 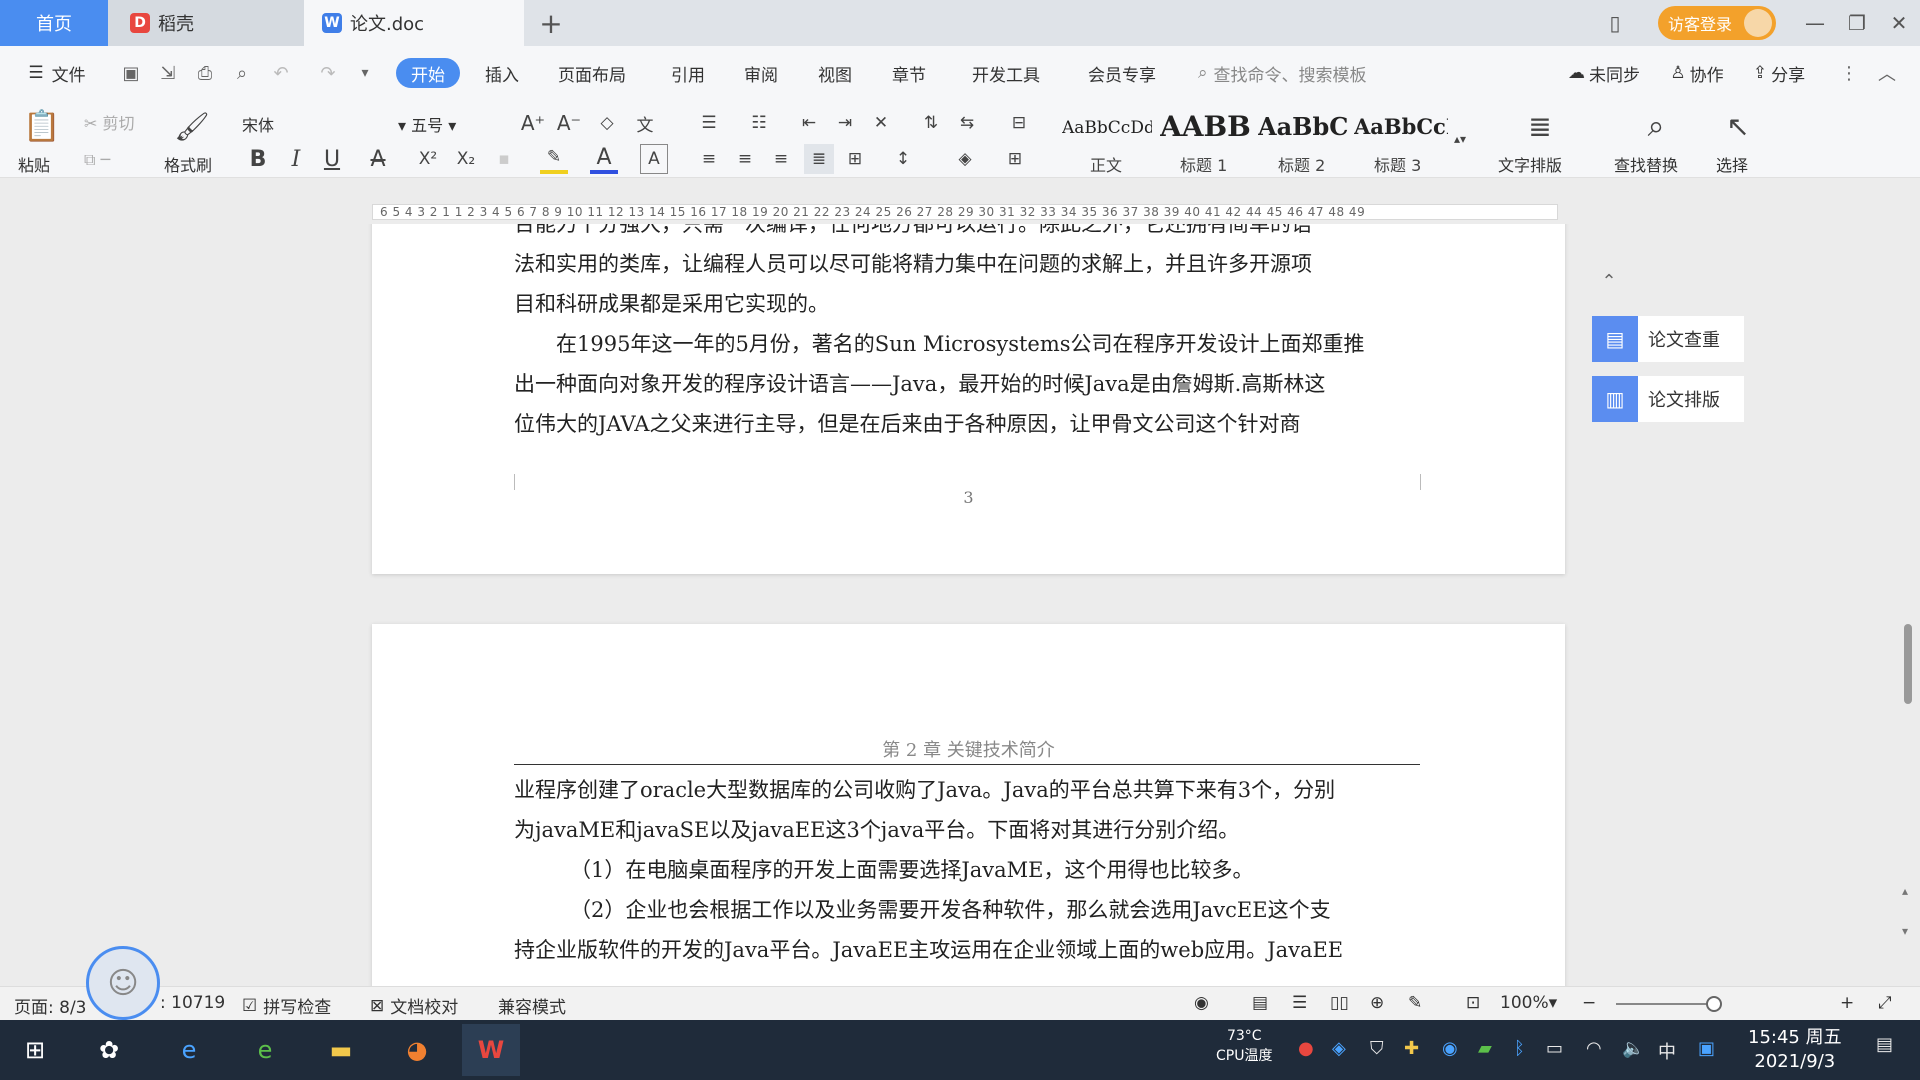 I want to click on vertical-scrollbar: ▴ ▾, so click(x=1907, y=605).